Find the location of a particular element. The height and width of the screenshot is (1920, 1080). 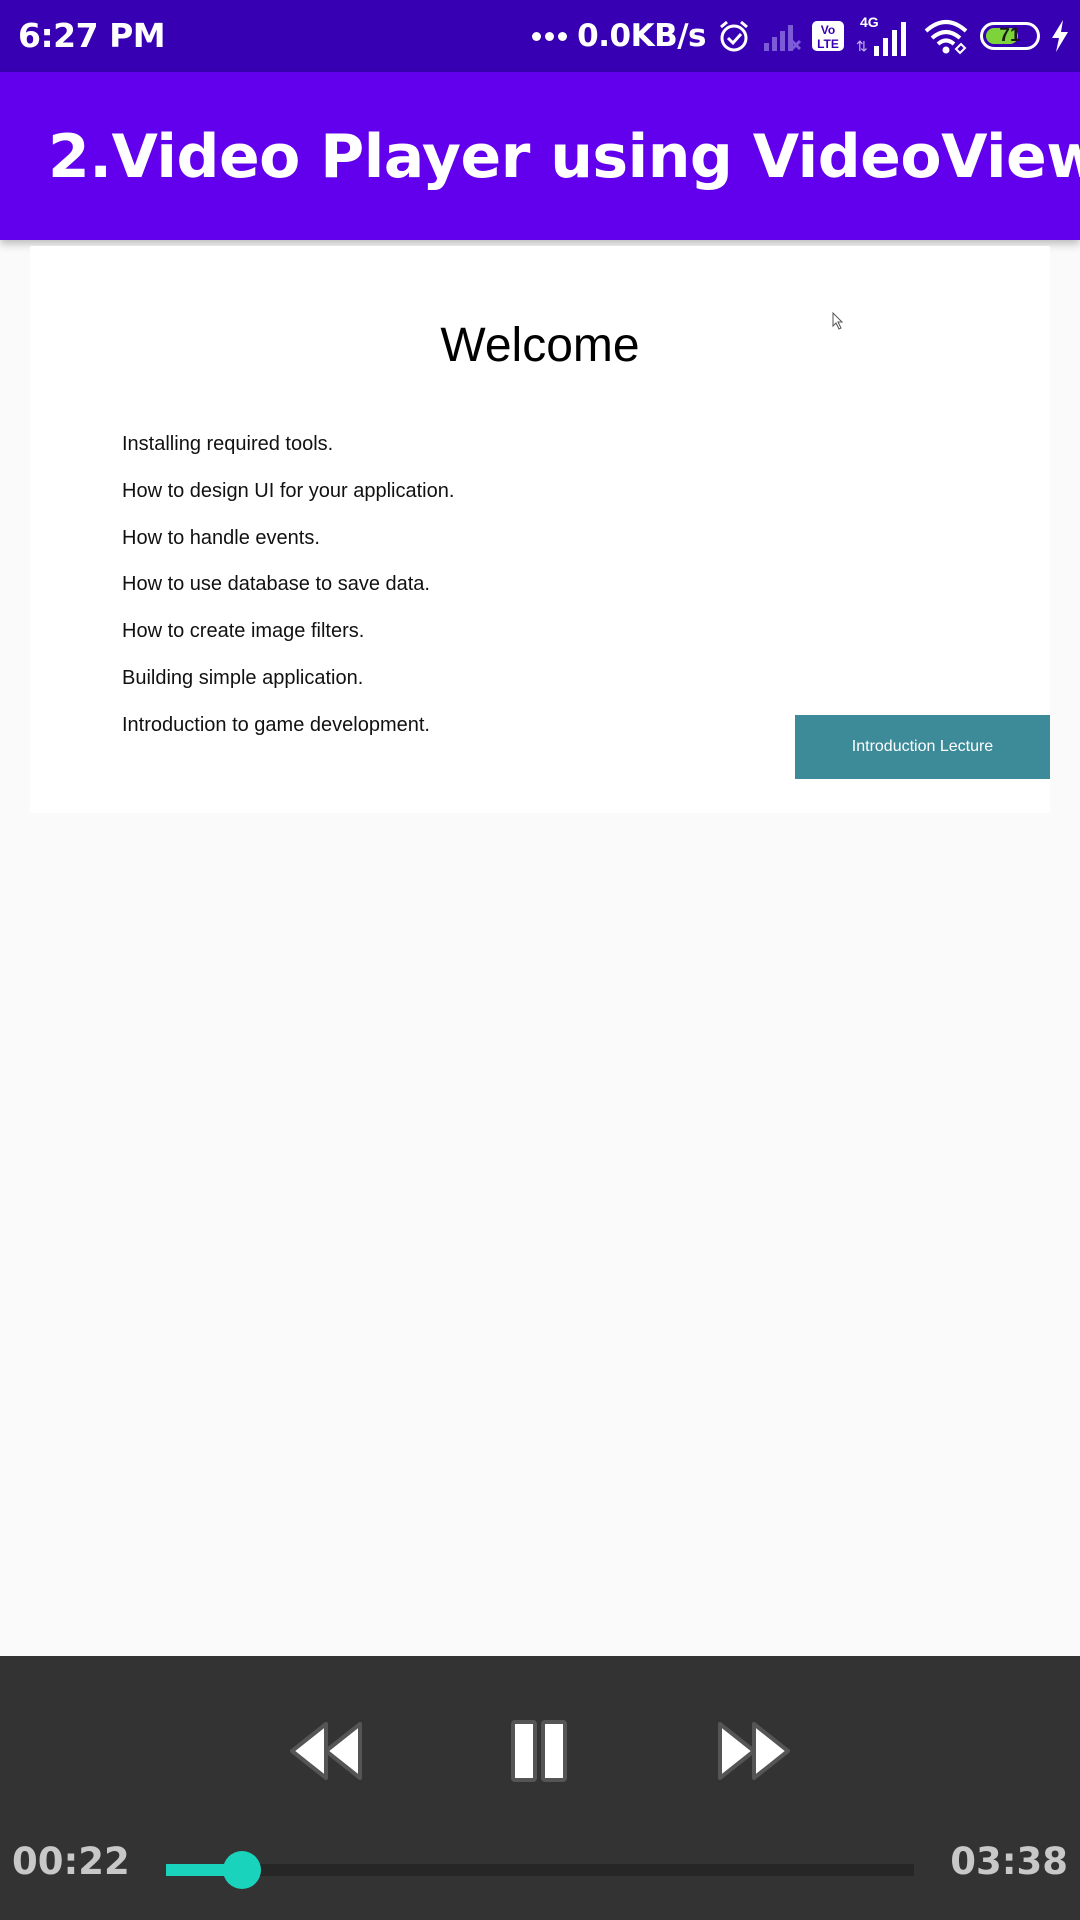

app-bar: 2.Video Player using VideoView is located at coordinates (540, 156).